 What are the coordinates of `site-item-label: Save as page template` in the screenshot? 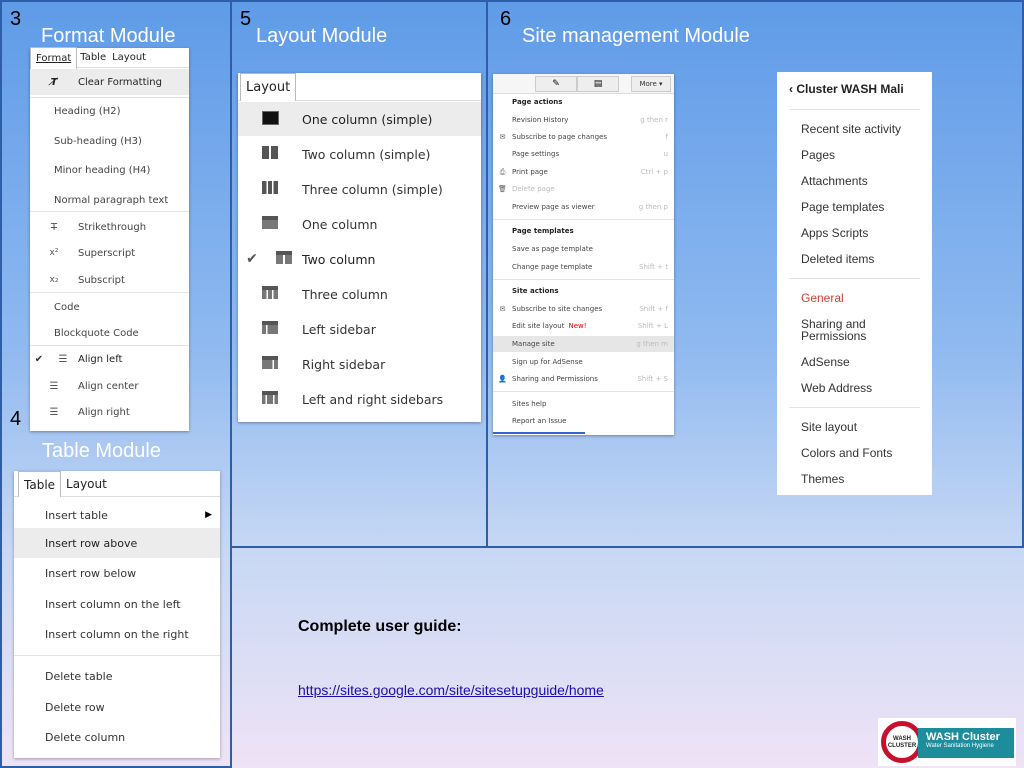 It's located at (552, 249).